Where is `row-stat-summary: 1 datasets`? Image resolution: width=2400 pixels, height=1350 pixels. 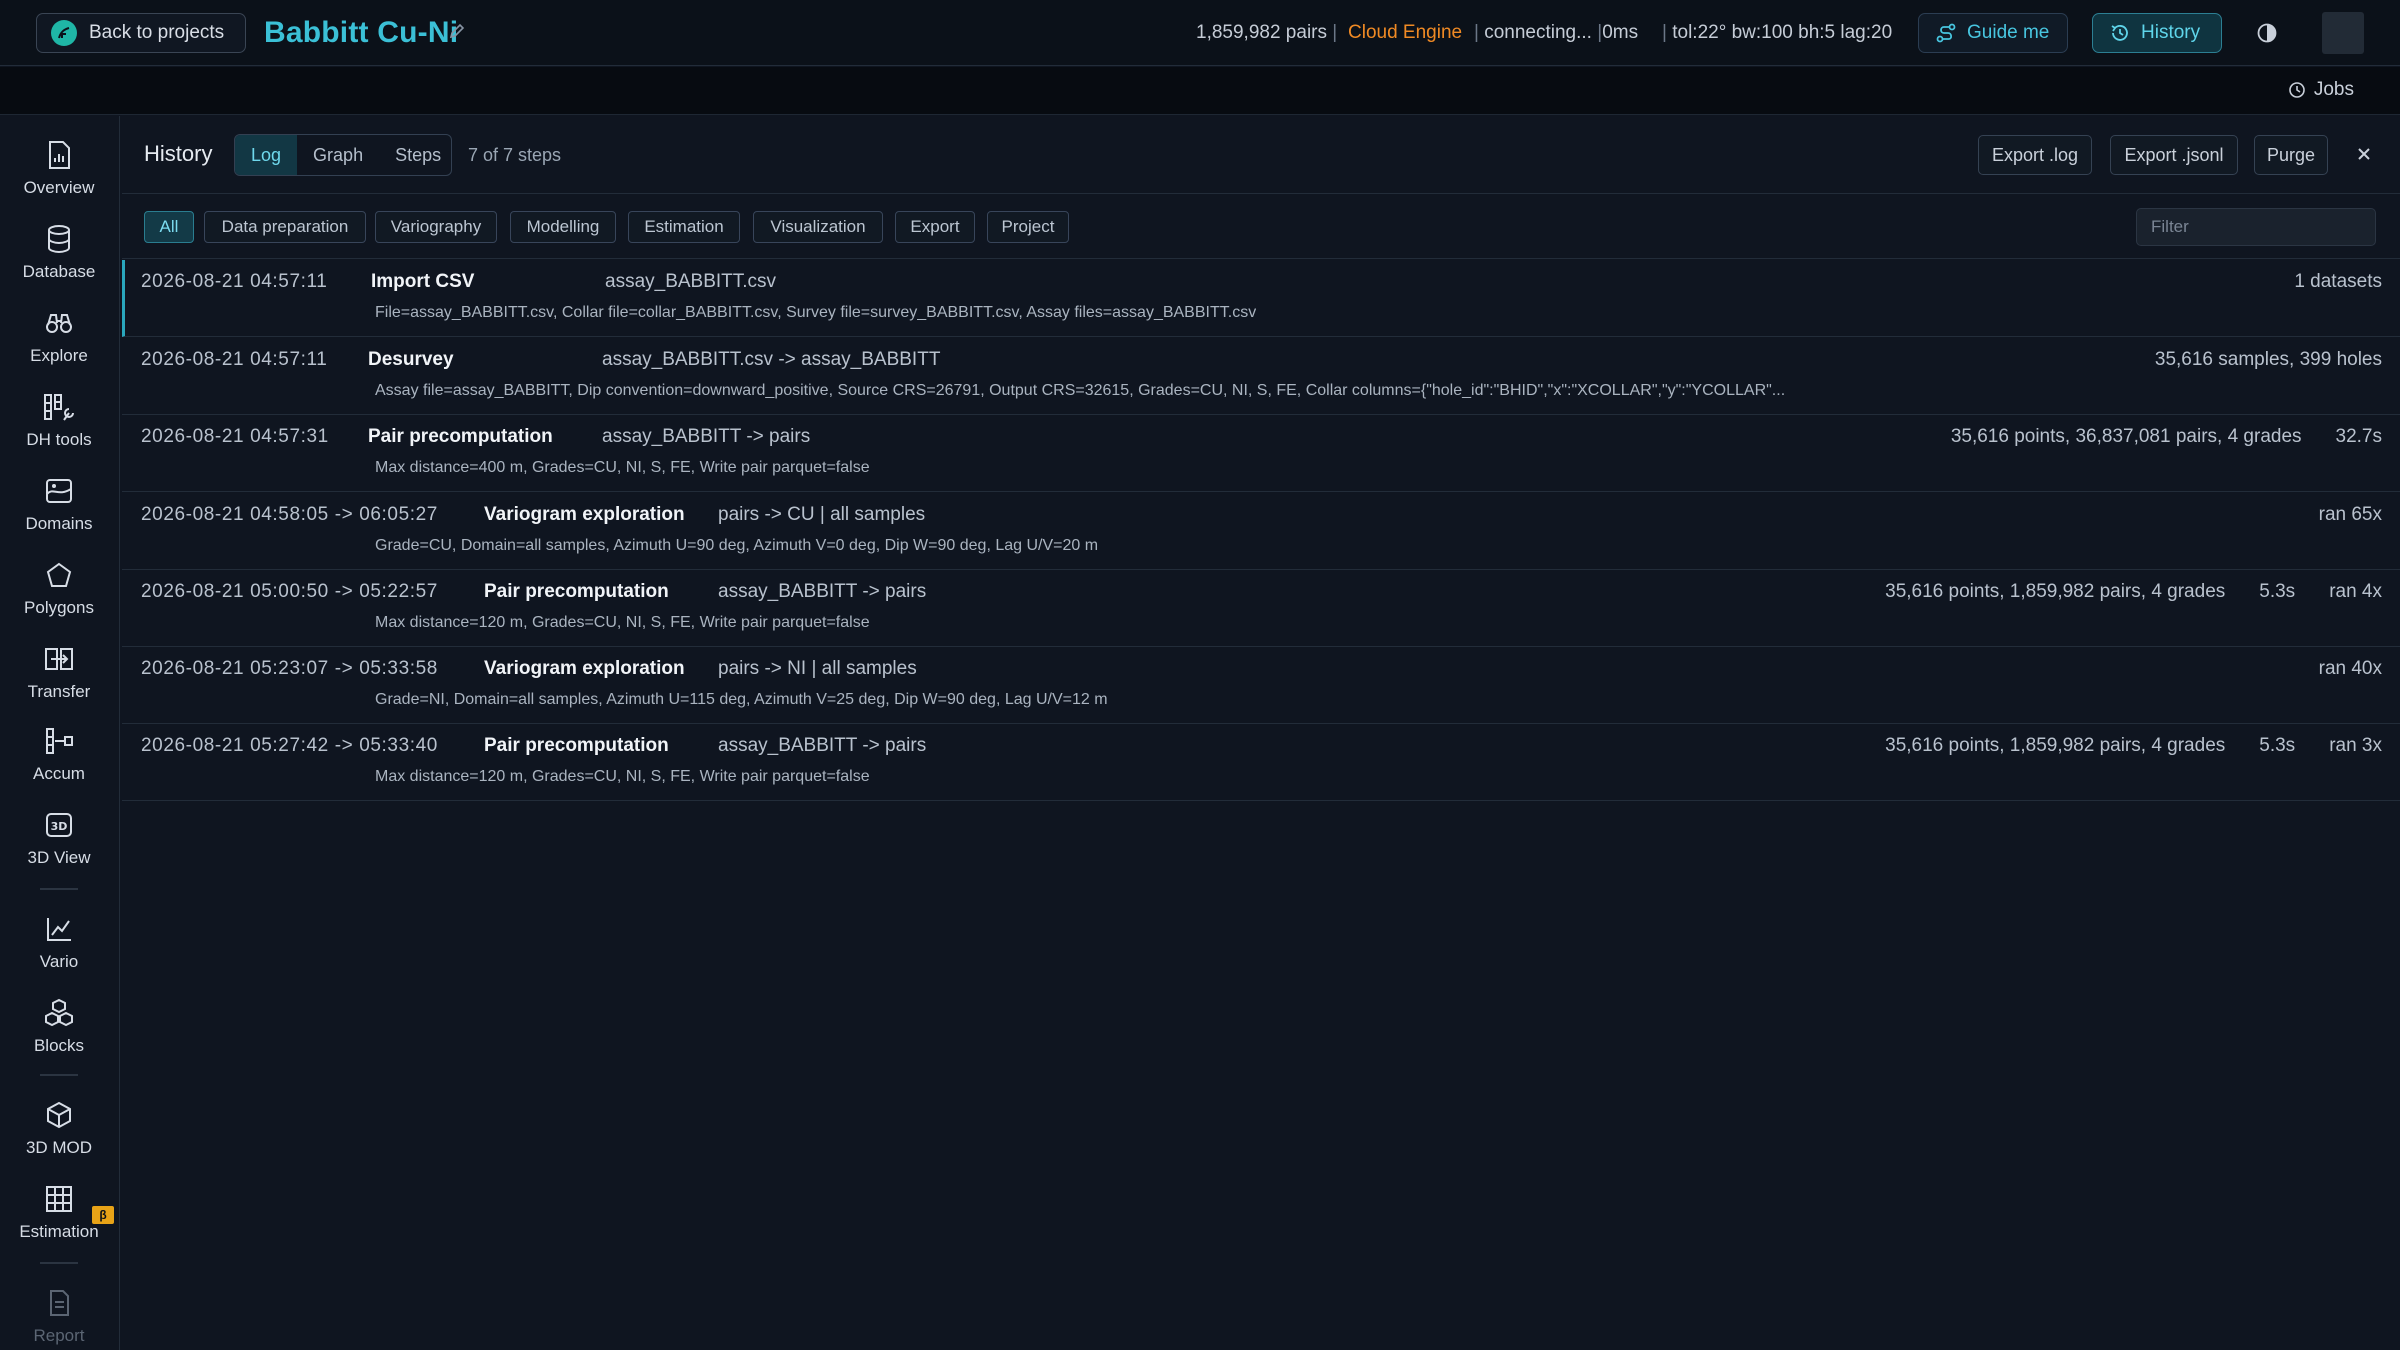 row-stat-summary: 1 datasets is located at coordinates (2338, 281).